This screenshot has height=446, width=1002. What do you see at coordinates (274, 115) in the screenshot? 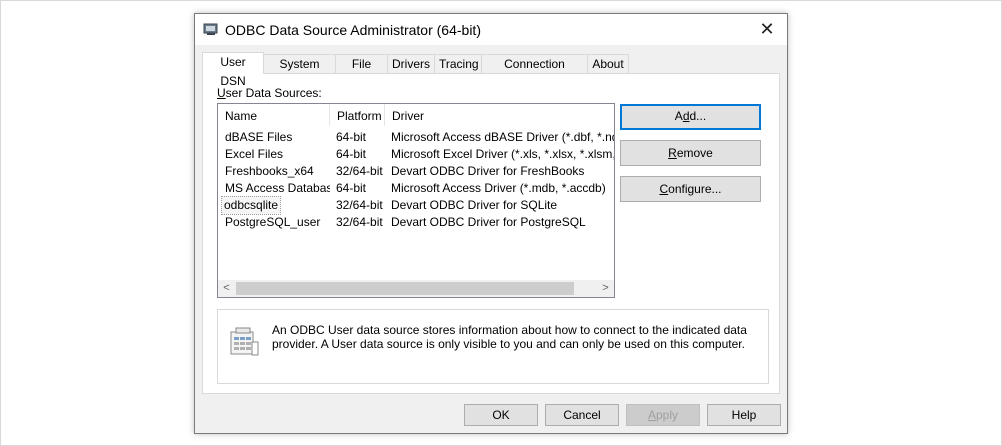
I see `column-header-name: Name` at bounding box center [274, 115].